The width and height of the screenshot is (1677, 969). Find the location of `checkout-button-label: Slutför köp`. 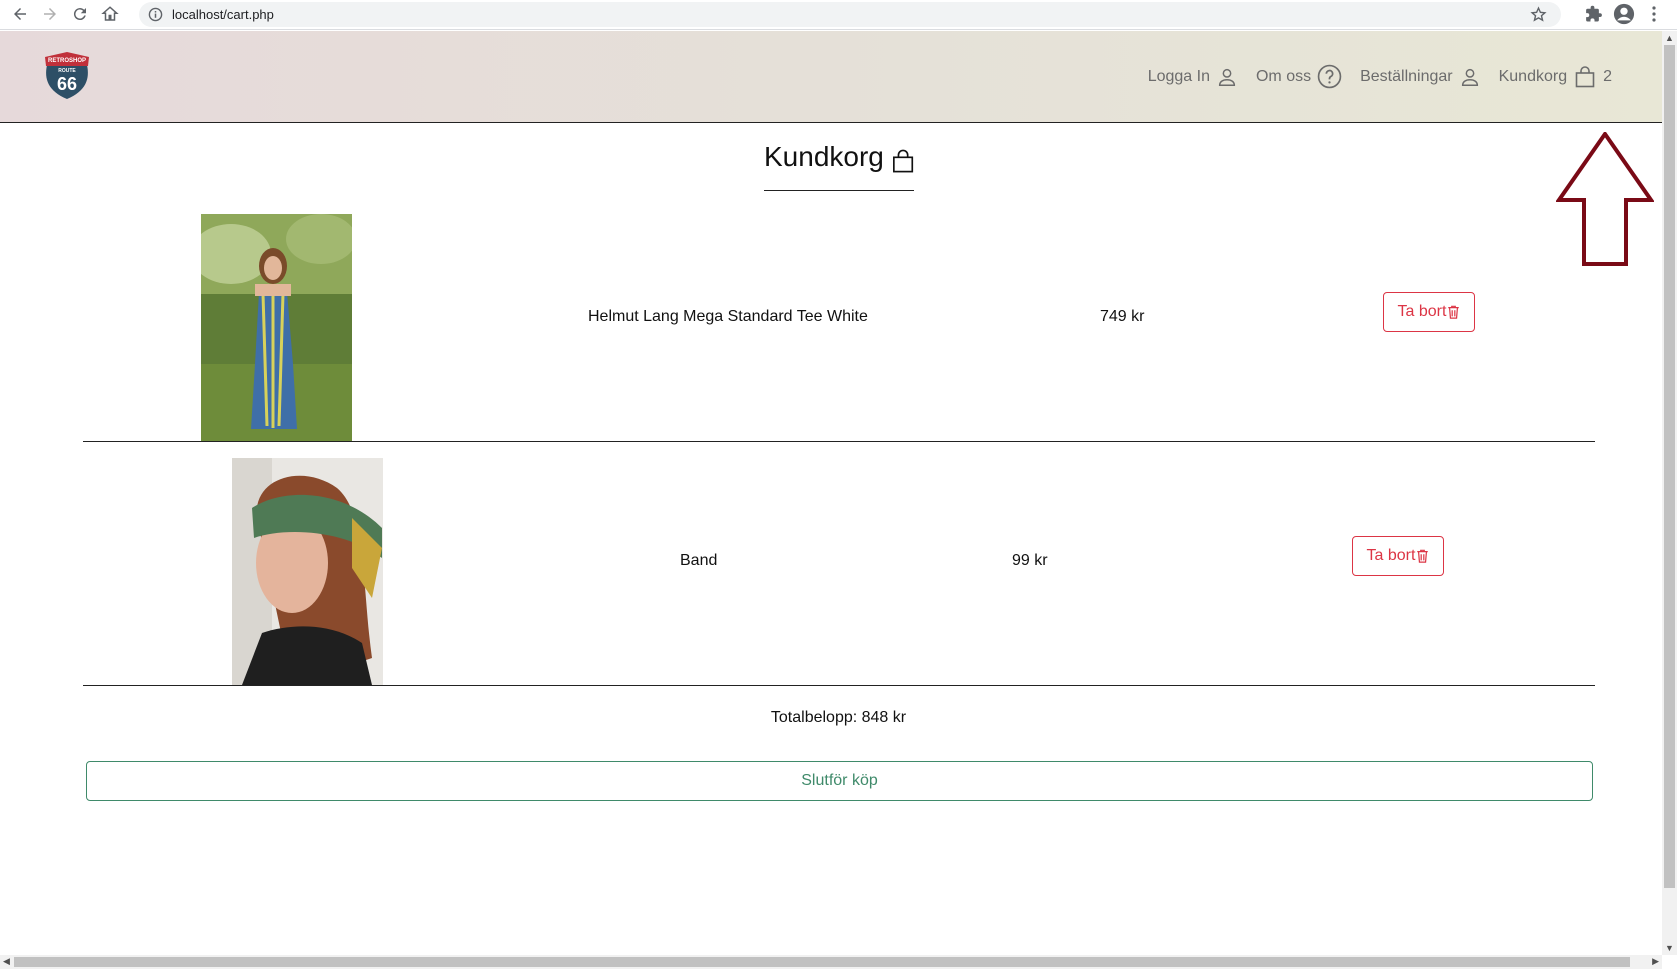

checkout-button-label: Slutför köp is located at coordinates (839, 780).